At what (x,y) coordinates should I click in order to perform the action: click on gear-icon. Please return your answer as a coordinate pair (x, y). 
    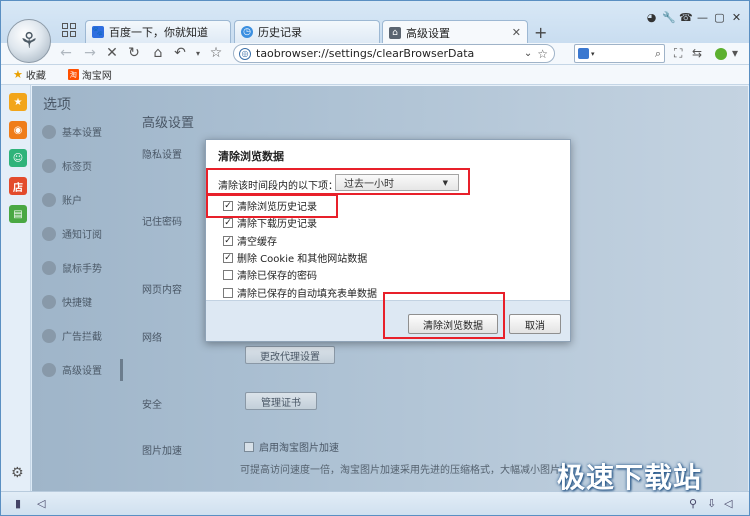
    Looking at the image, I should click on (49, 131).